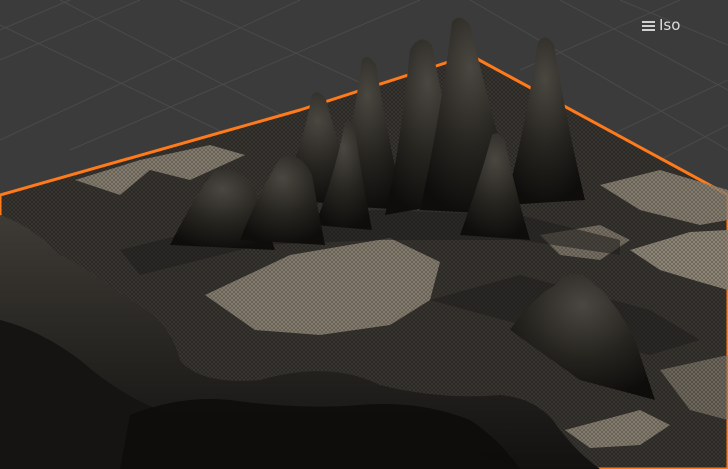 Image resolution: width=728 pixels, height=469 pixels. Describe the element at coordinates (648, 25) in the screenshot. I see `hamburger-menu-icon` at that location.